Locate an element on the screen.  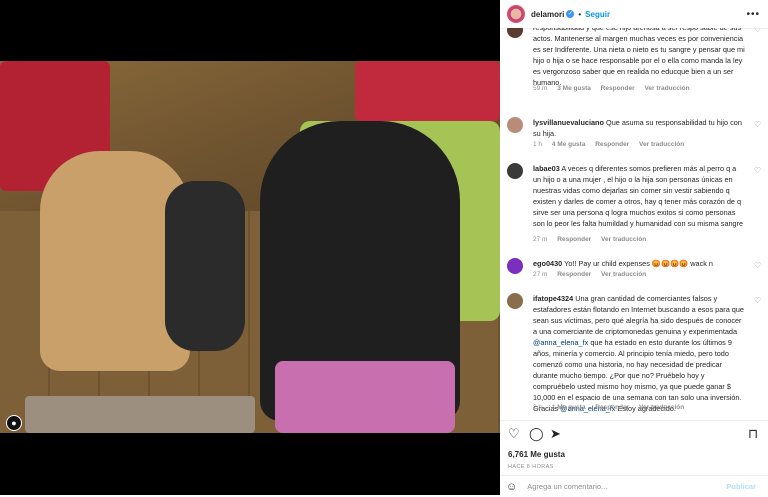
comment-username: ego0430 is located at coordinates (547, 263).